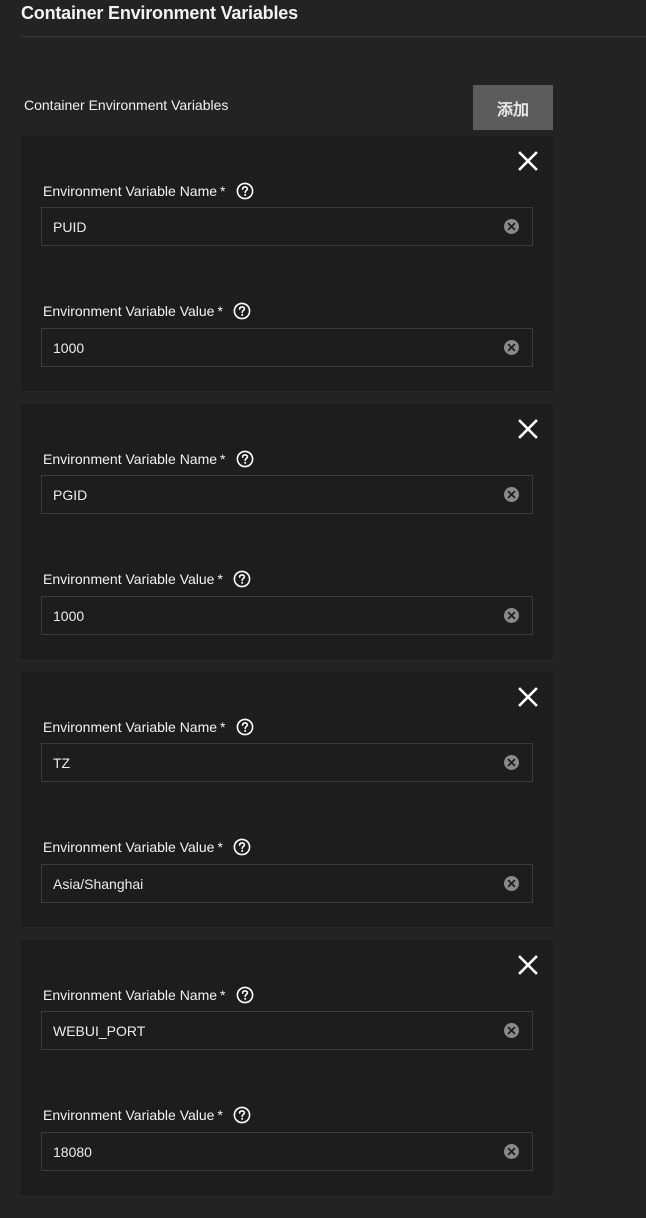  What do you see at coordinates (159, 13) in the screenshot?
I see `section-title: Container Environment Variables` at bounding box center [159, 13].